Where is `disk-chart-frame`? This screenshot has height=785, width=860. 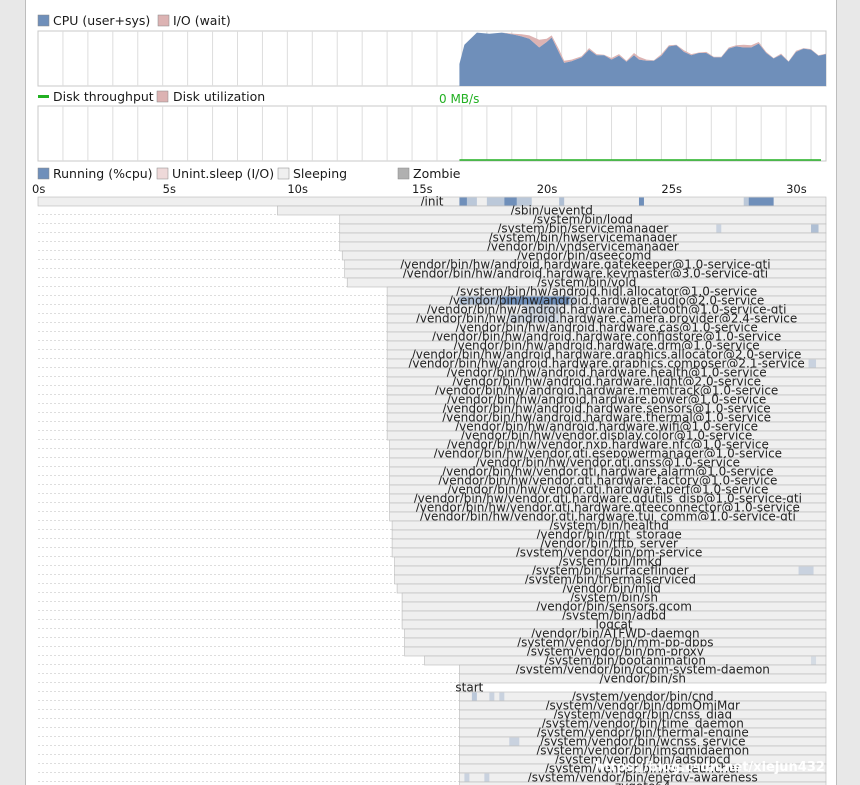
disk-chart-frame is located at coordinates (432, 133).